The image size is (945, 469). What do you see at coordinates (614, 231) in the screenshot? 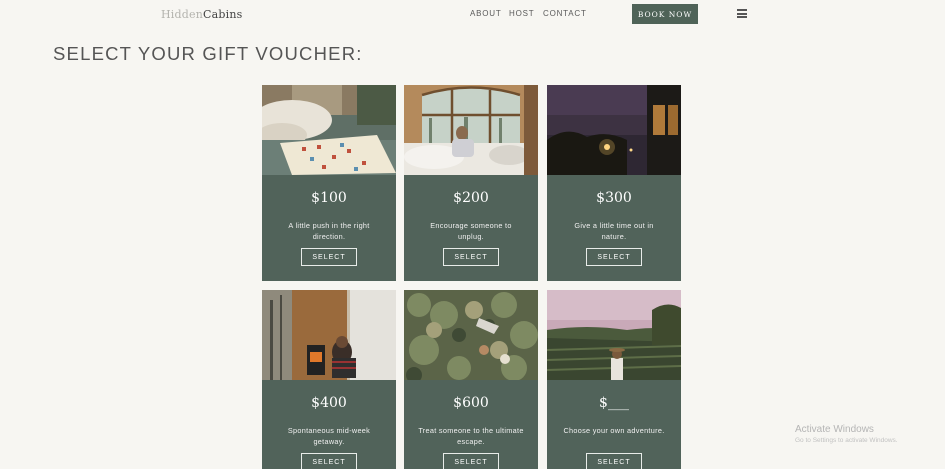
I see `voucher-description: Give a little time out in nature.` at bounding box center [614, 231].